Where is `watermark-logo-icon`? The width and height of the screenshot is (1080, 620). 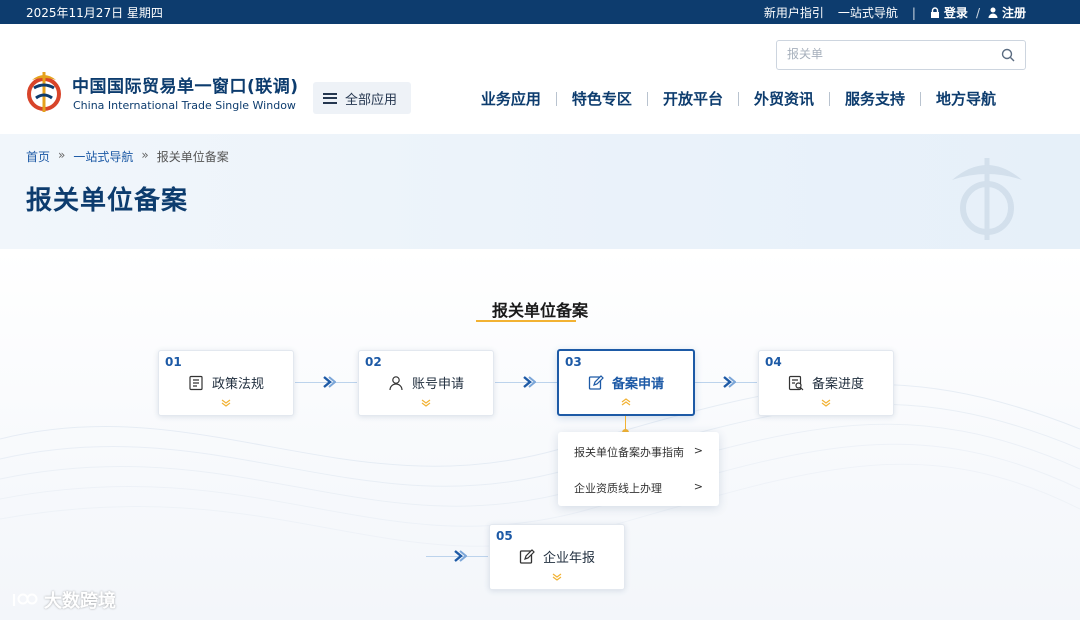 watermark-logo-icon is located at coordinates (25, 599).